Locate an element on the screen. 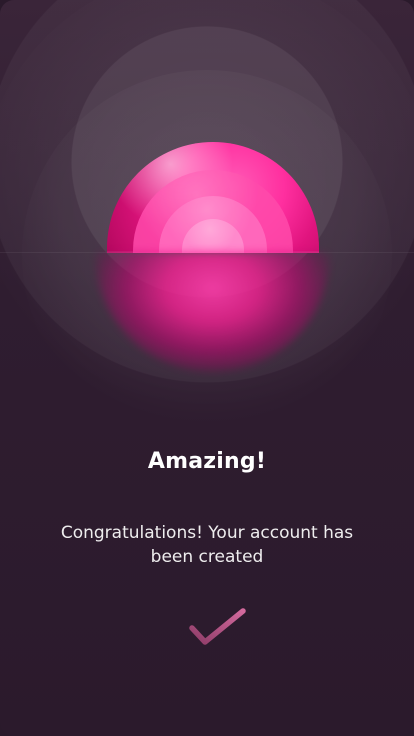 The height and width of the screenshot is (736, 414). checkmark-icon is located at coordinates (217, 629).